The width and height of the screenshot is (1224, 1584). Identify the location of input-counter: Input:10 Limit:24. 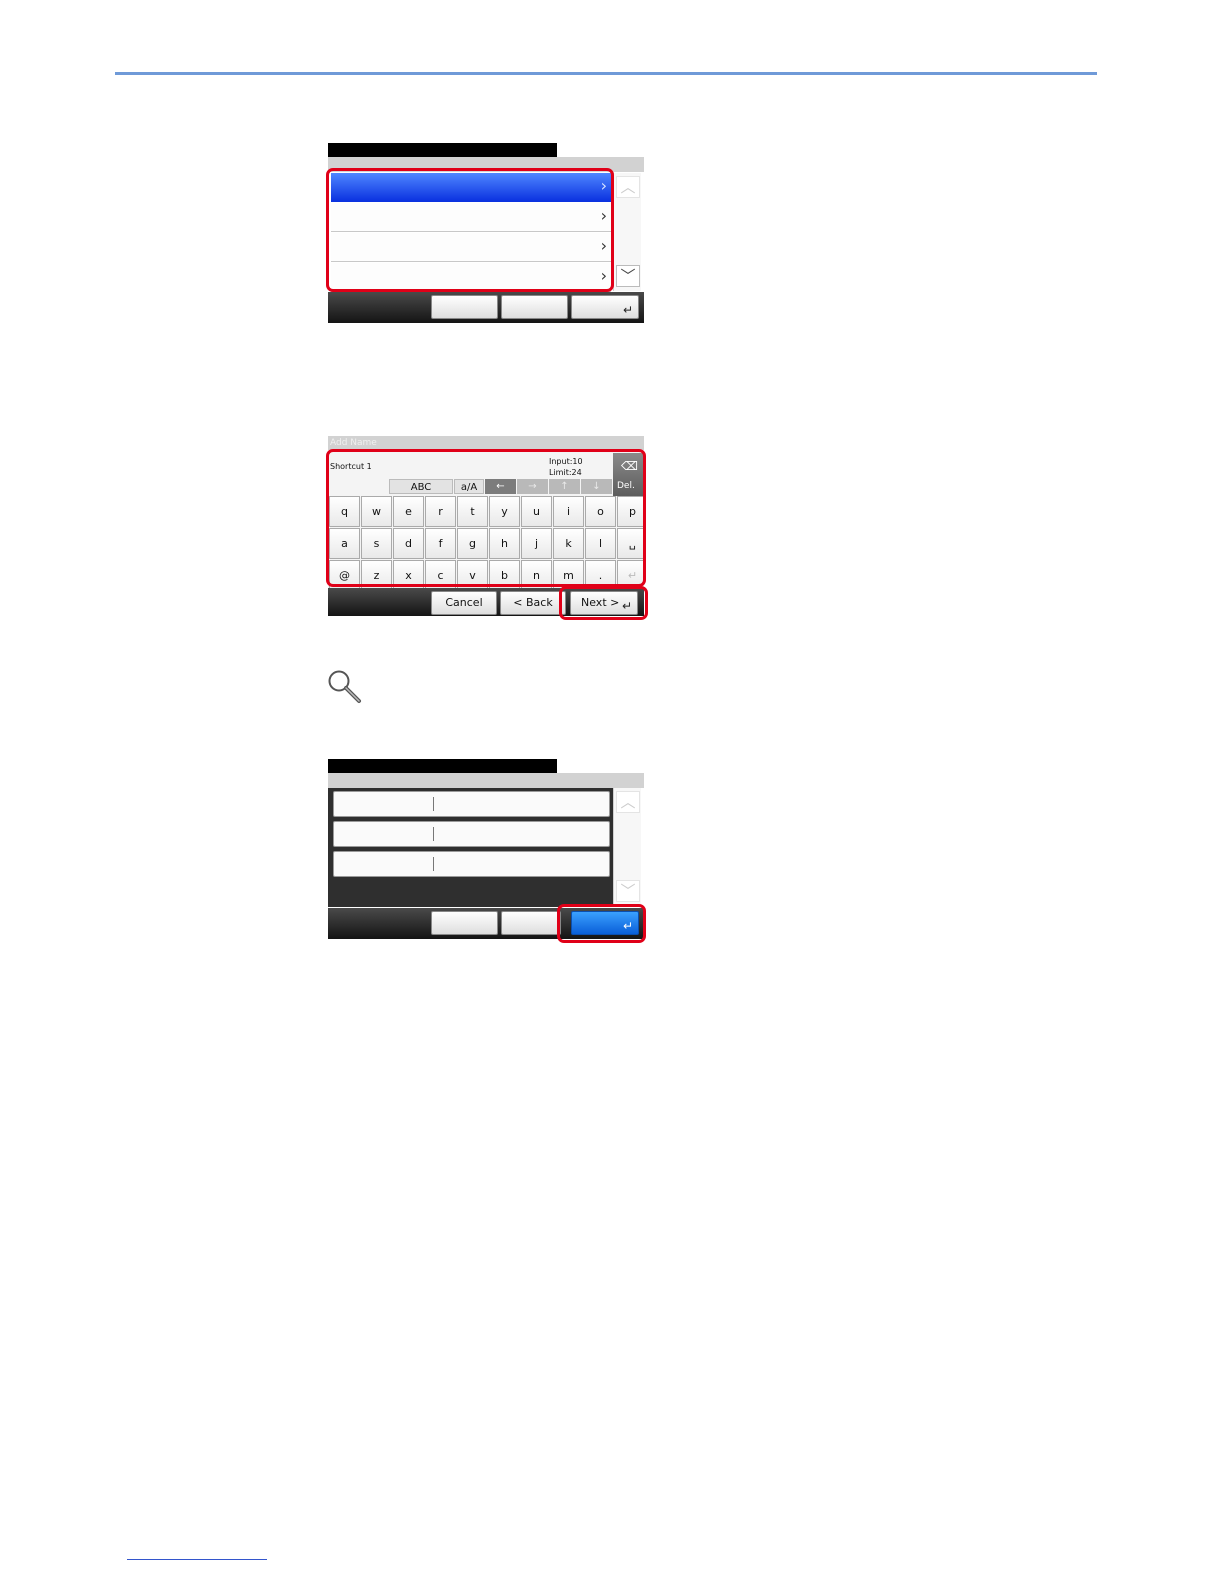
(566, 467).